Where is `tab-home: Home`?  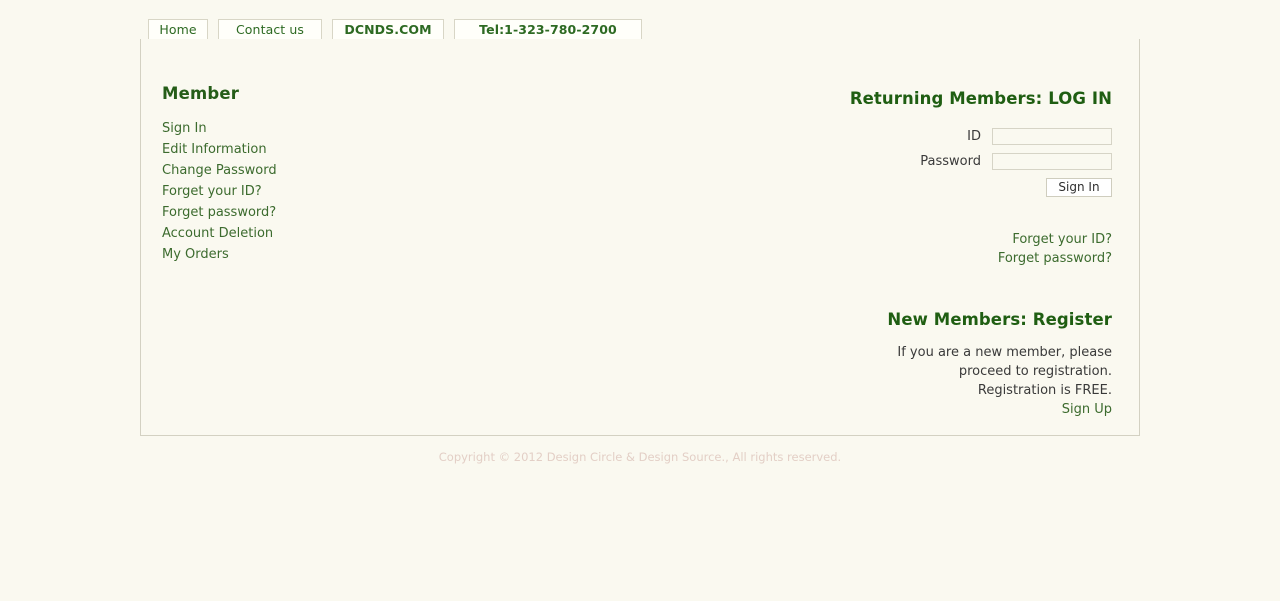
tab-home: Home is located at coordinates (178, 29).